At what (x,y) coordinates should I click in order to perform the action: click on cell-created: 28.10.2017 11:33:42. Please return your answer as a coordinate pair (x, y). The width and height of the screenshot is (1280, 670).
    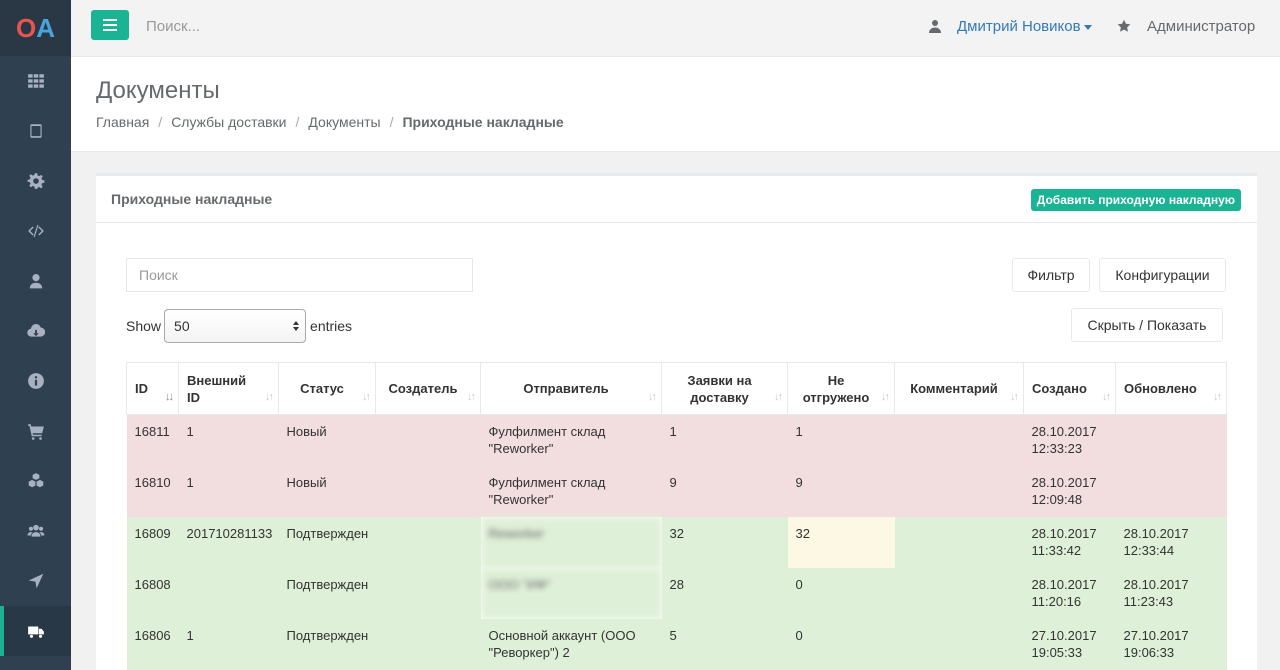
    Looking at the image, I should click on (1069, 542).